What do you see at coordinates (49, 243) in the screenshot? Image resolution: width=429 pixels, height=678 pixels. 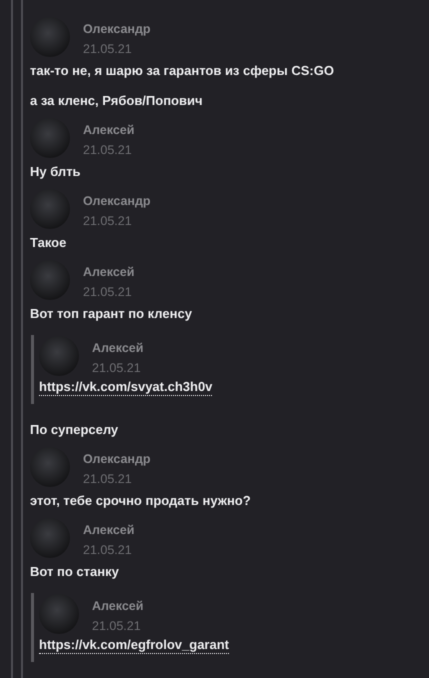 I see `message-text: Такое` at bounding box center [49, 243].